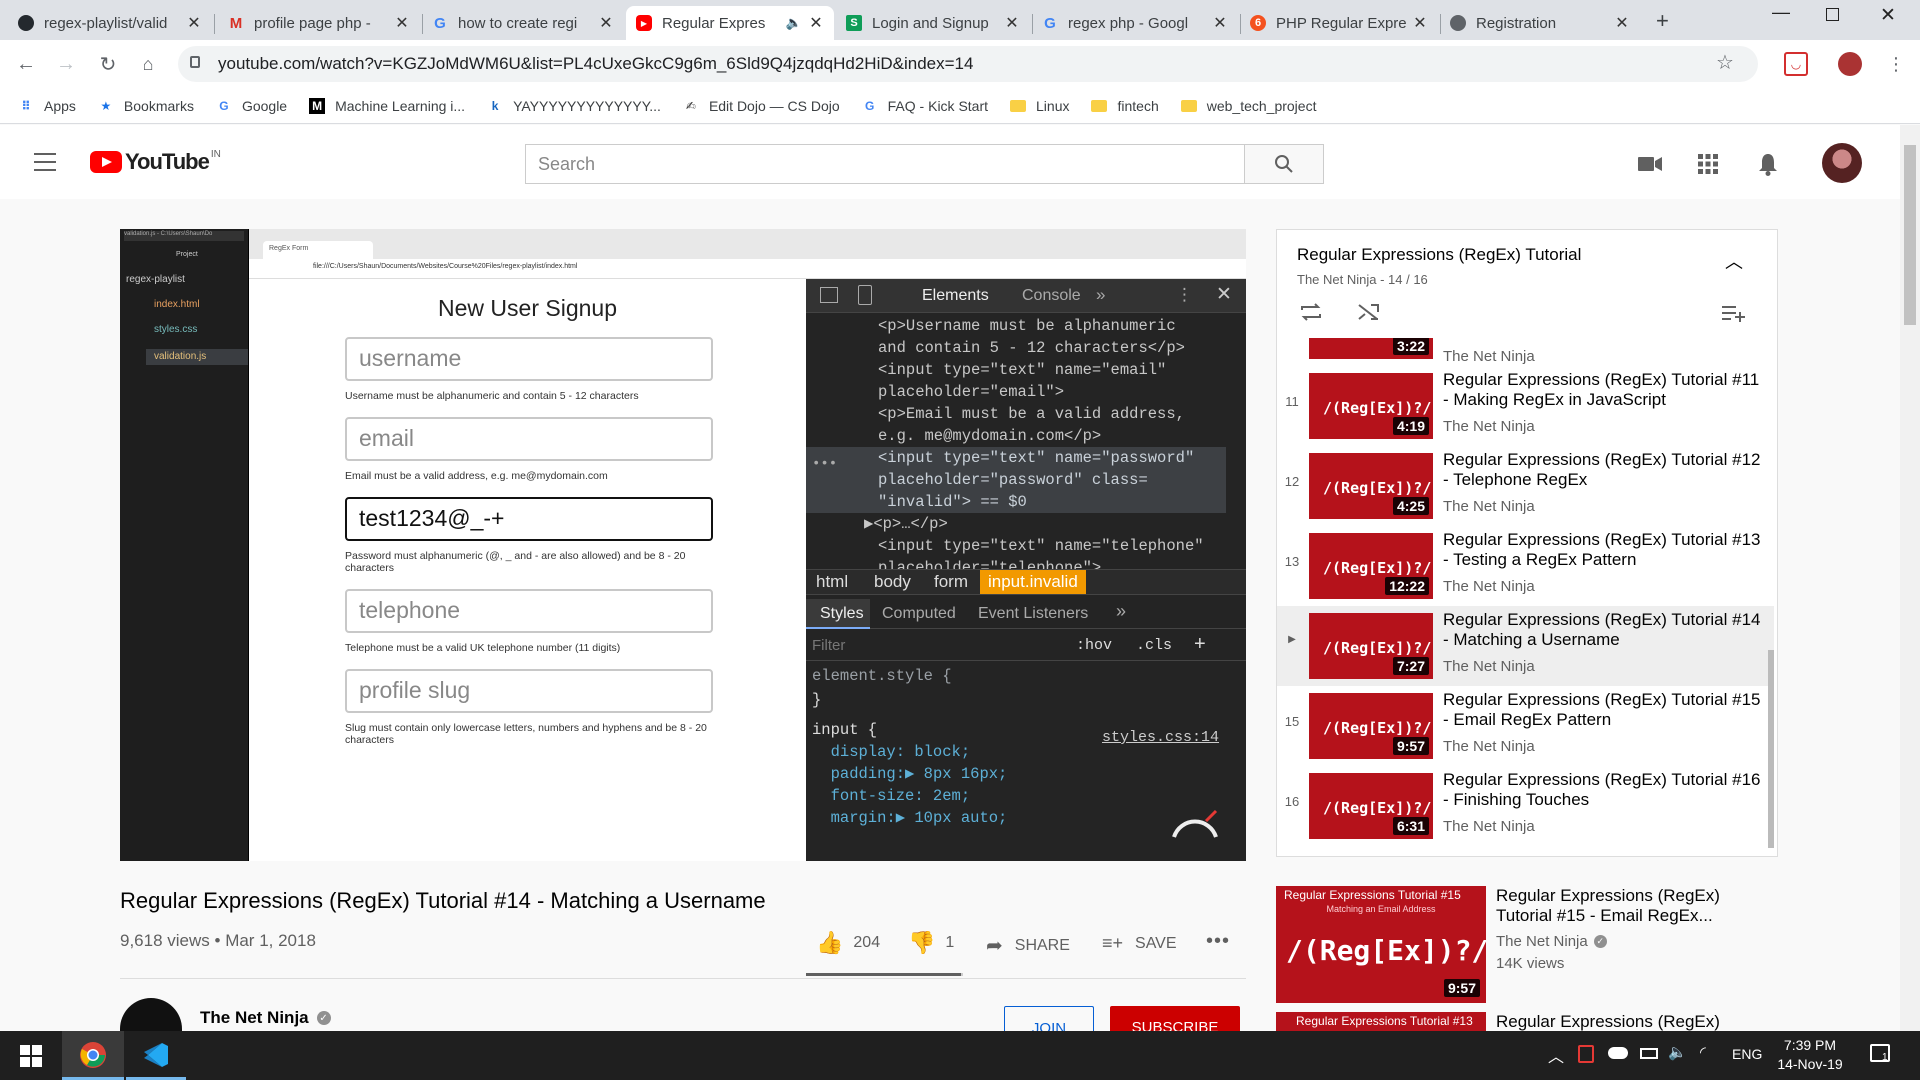 Image resolution: width=1920 pixels, height=1080 pixels. Describe the element at coordinates (1369, 312) in the screenshot. I see `shuffle-icon` at that location.